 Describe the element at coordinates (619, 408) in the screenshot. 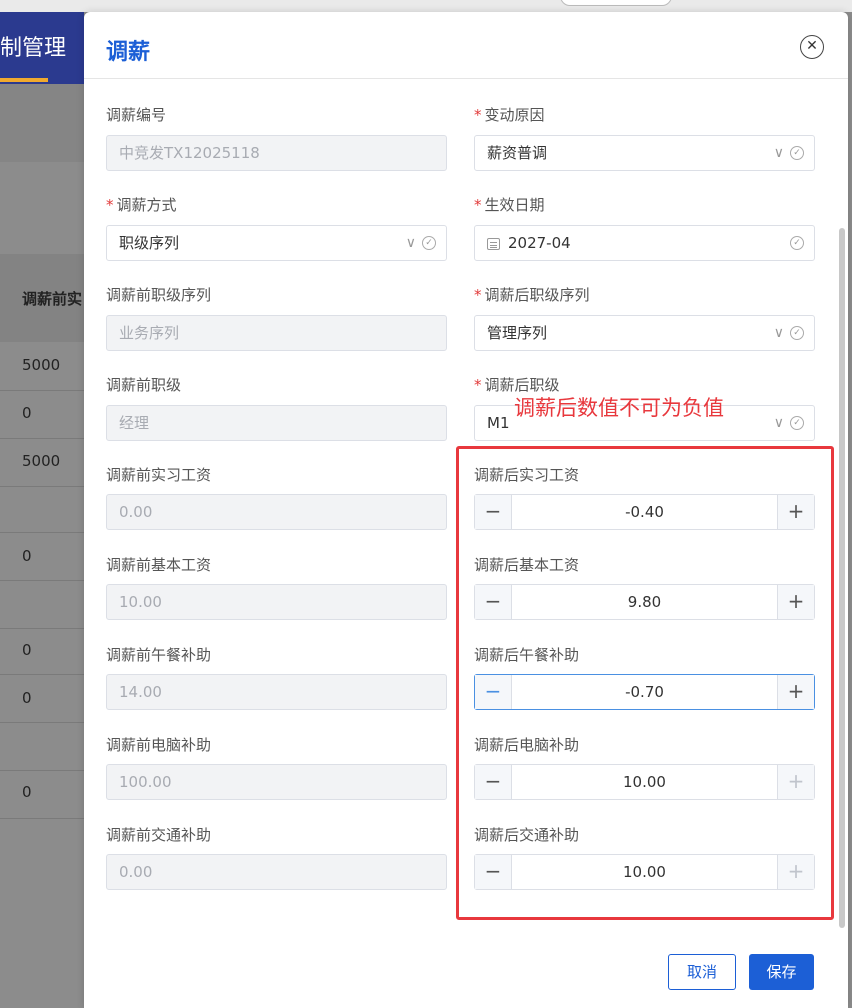

I see `annotation-text: 调薪后数值不可为负值` at that location.